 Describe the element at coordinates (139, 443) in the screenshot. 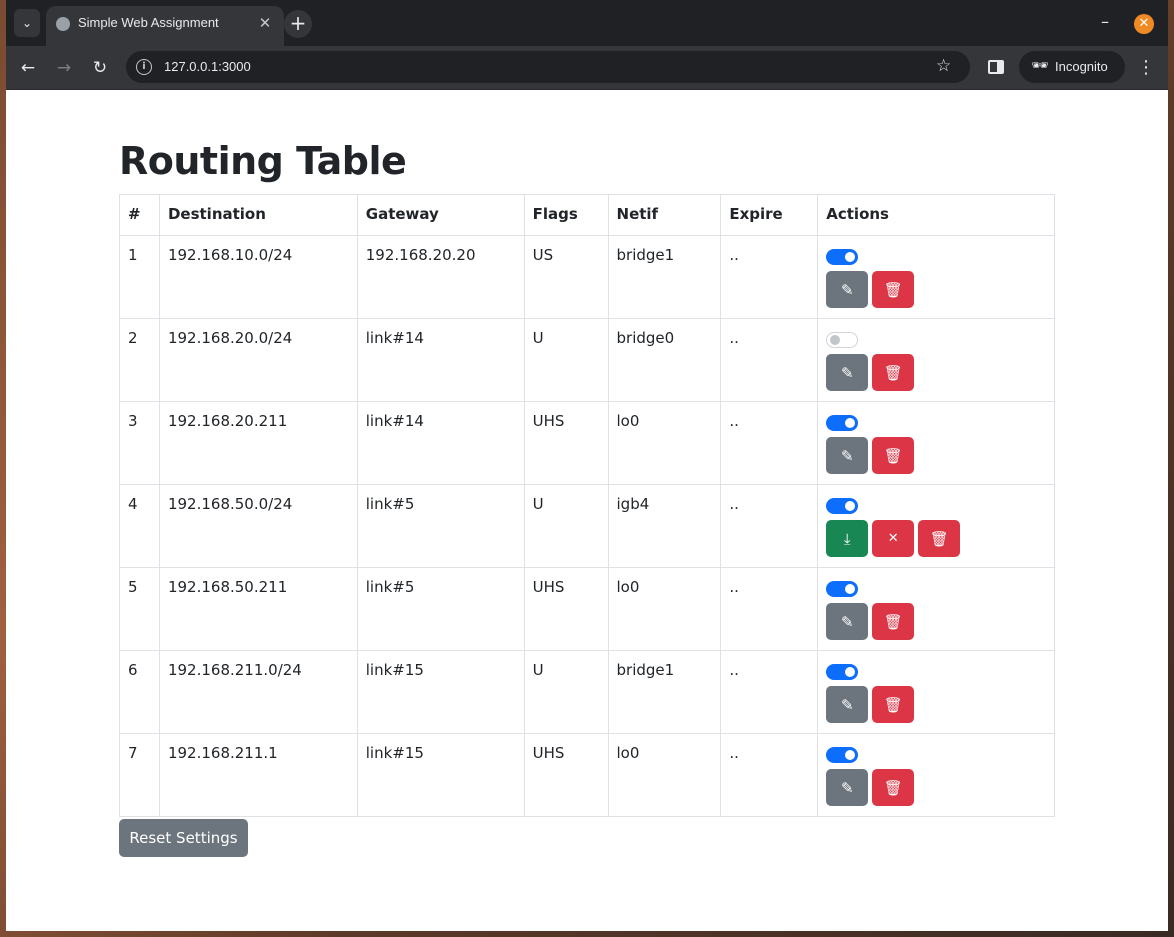

I see `cell-num: 3` at that location.